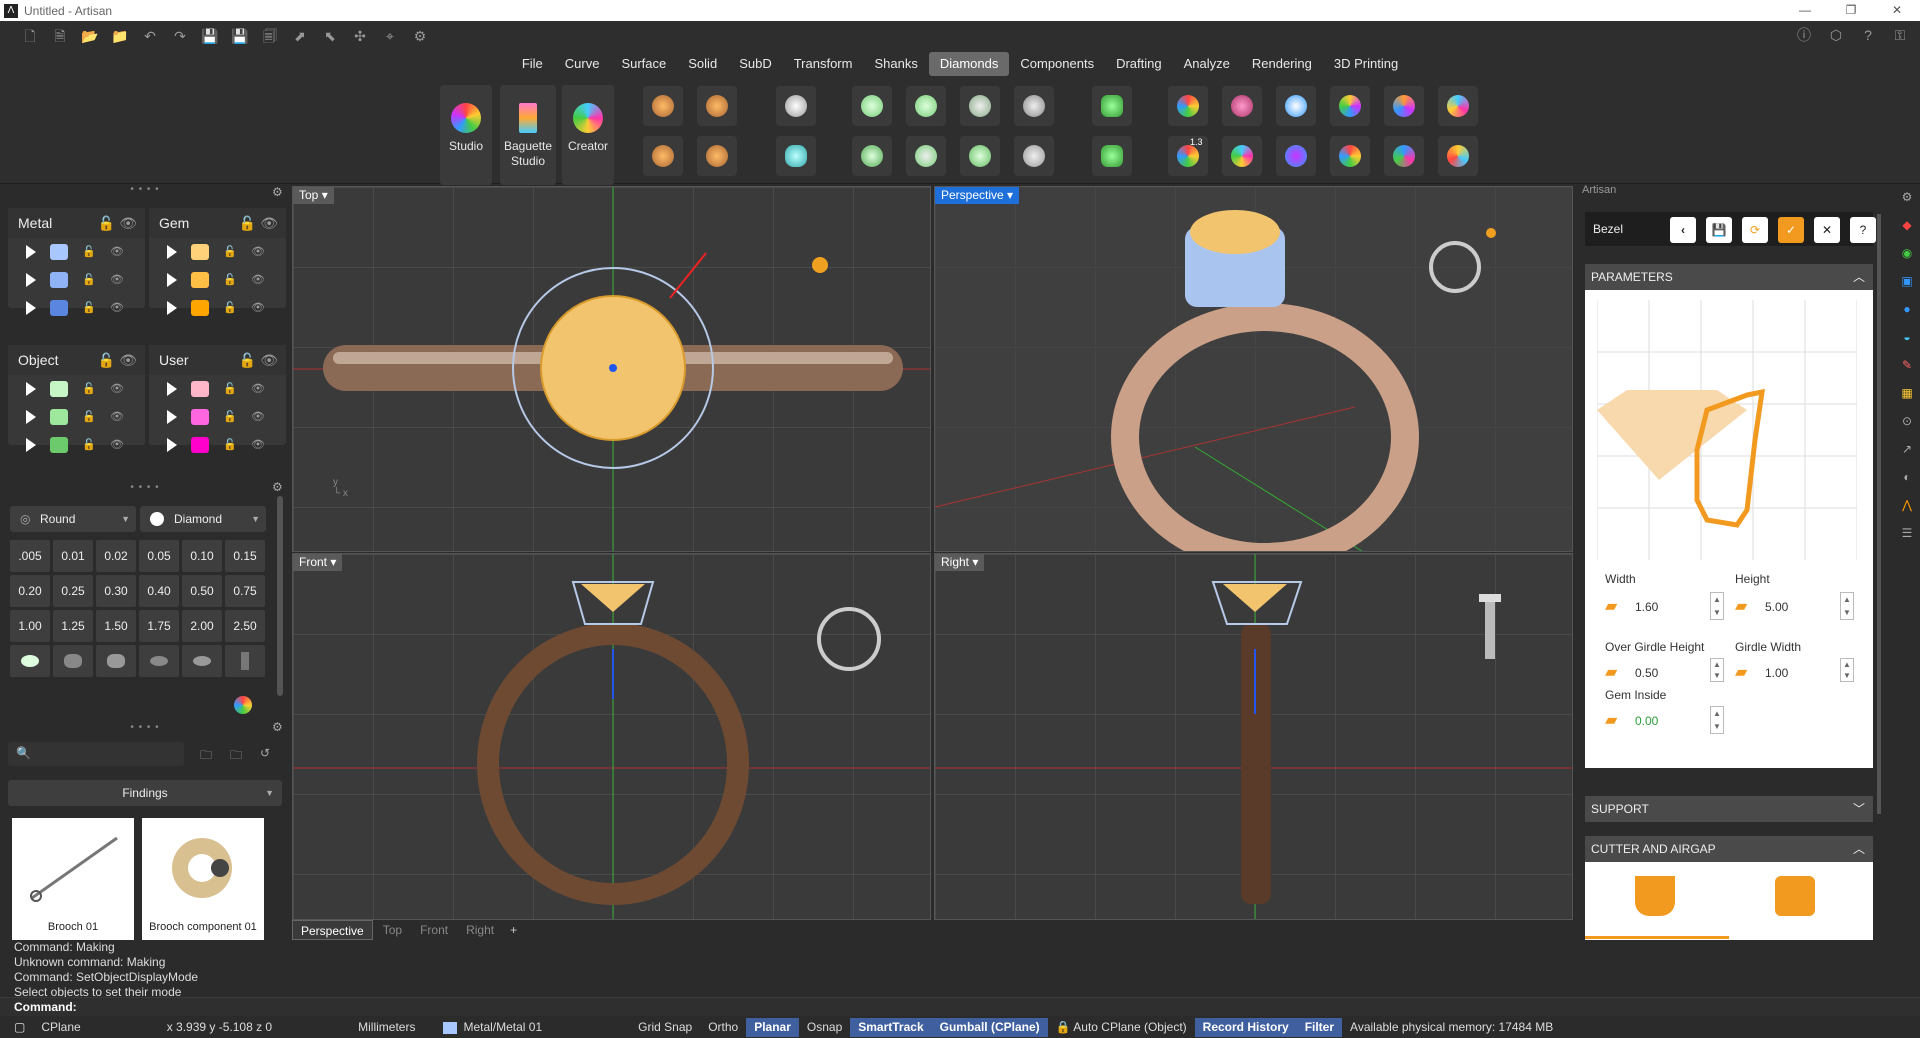 This screenshot has height=1038, width=1920. What do you see at coordinates (202, 626) in the screenshot?
I see `size-button: 2.00` at bounding box center [202, 626].